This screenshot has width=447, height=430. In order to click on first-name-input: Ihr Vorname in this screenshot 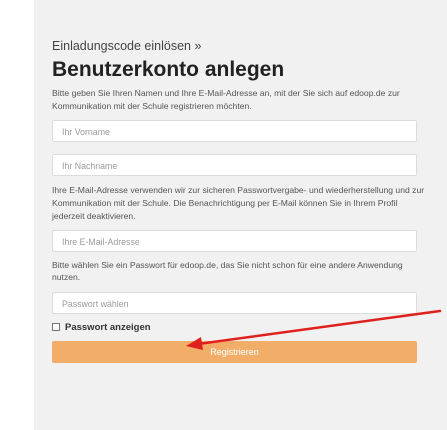, I will do `click(234, 131)`.